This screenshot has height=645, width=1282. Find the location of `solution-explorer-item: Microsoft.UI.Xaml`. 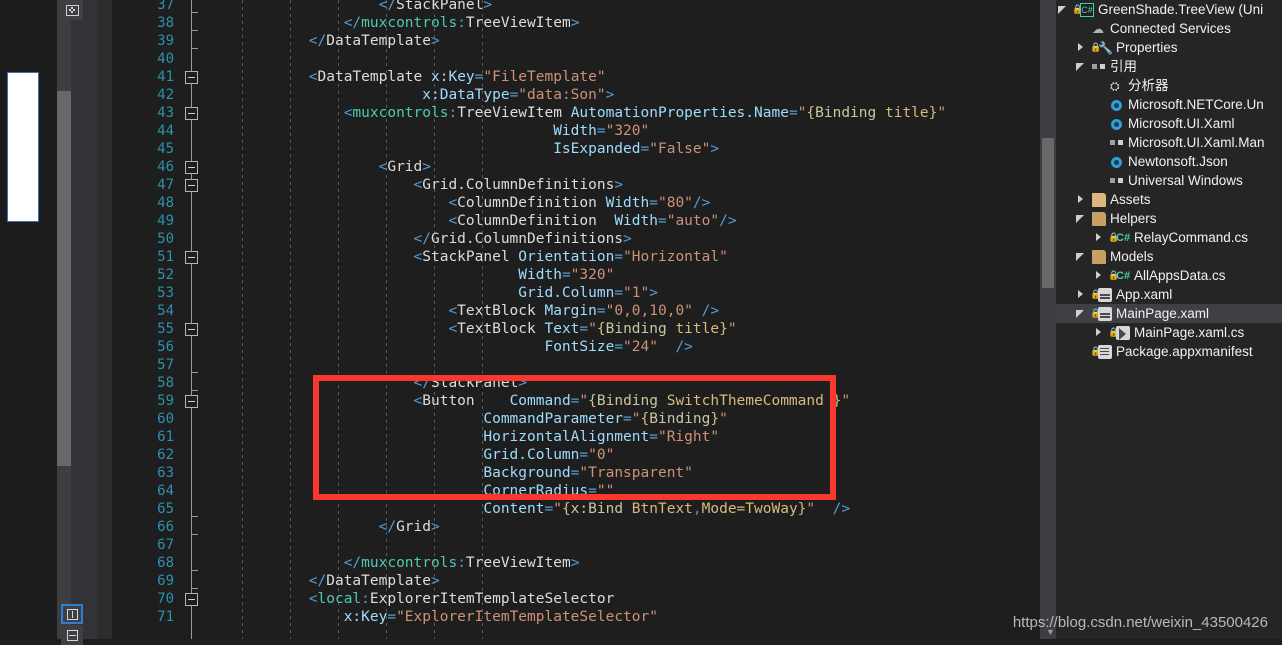

solution-explorer-item: Microsoft.UI.Xaml is located at coordinates (1169, 123).